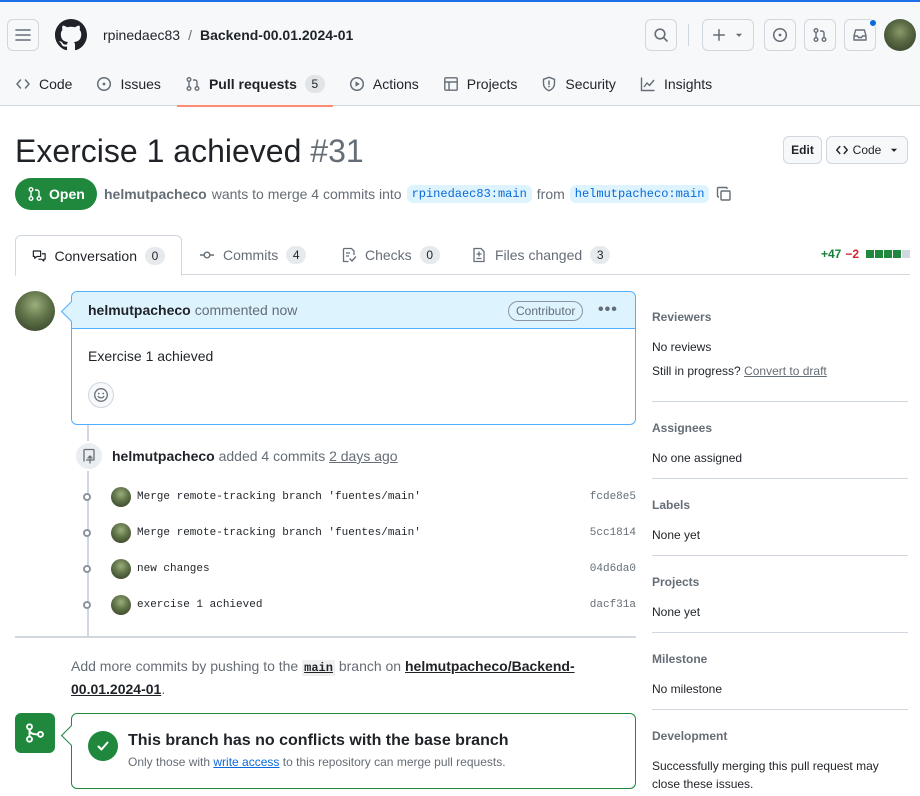  I want to click on create-new-button, so click(728, 35).